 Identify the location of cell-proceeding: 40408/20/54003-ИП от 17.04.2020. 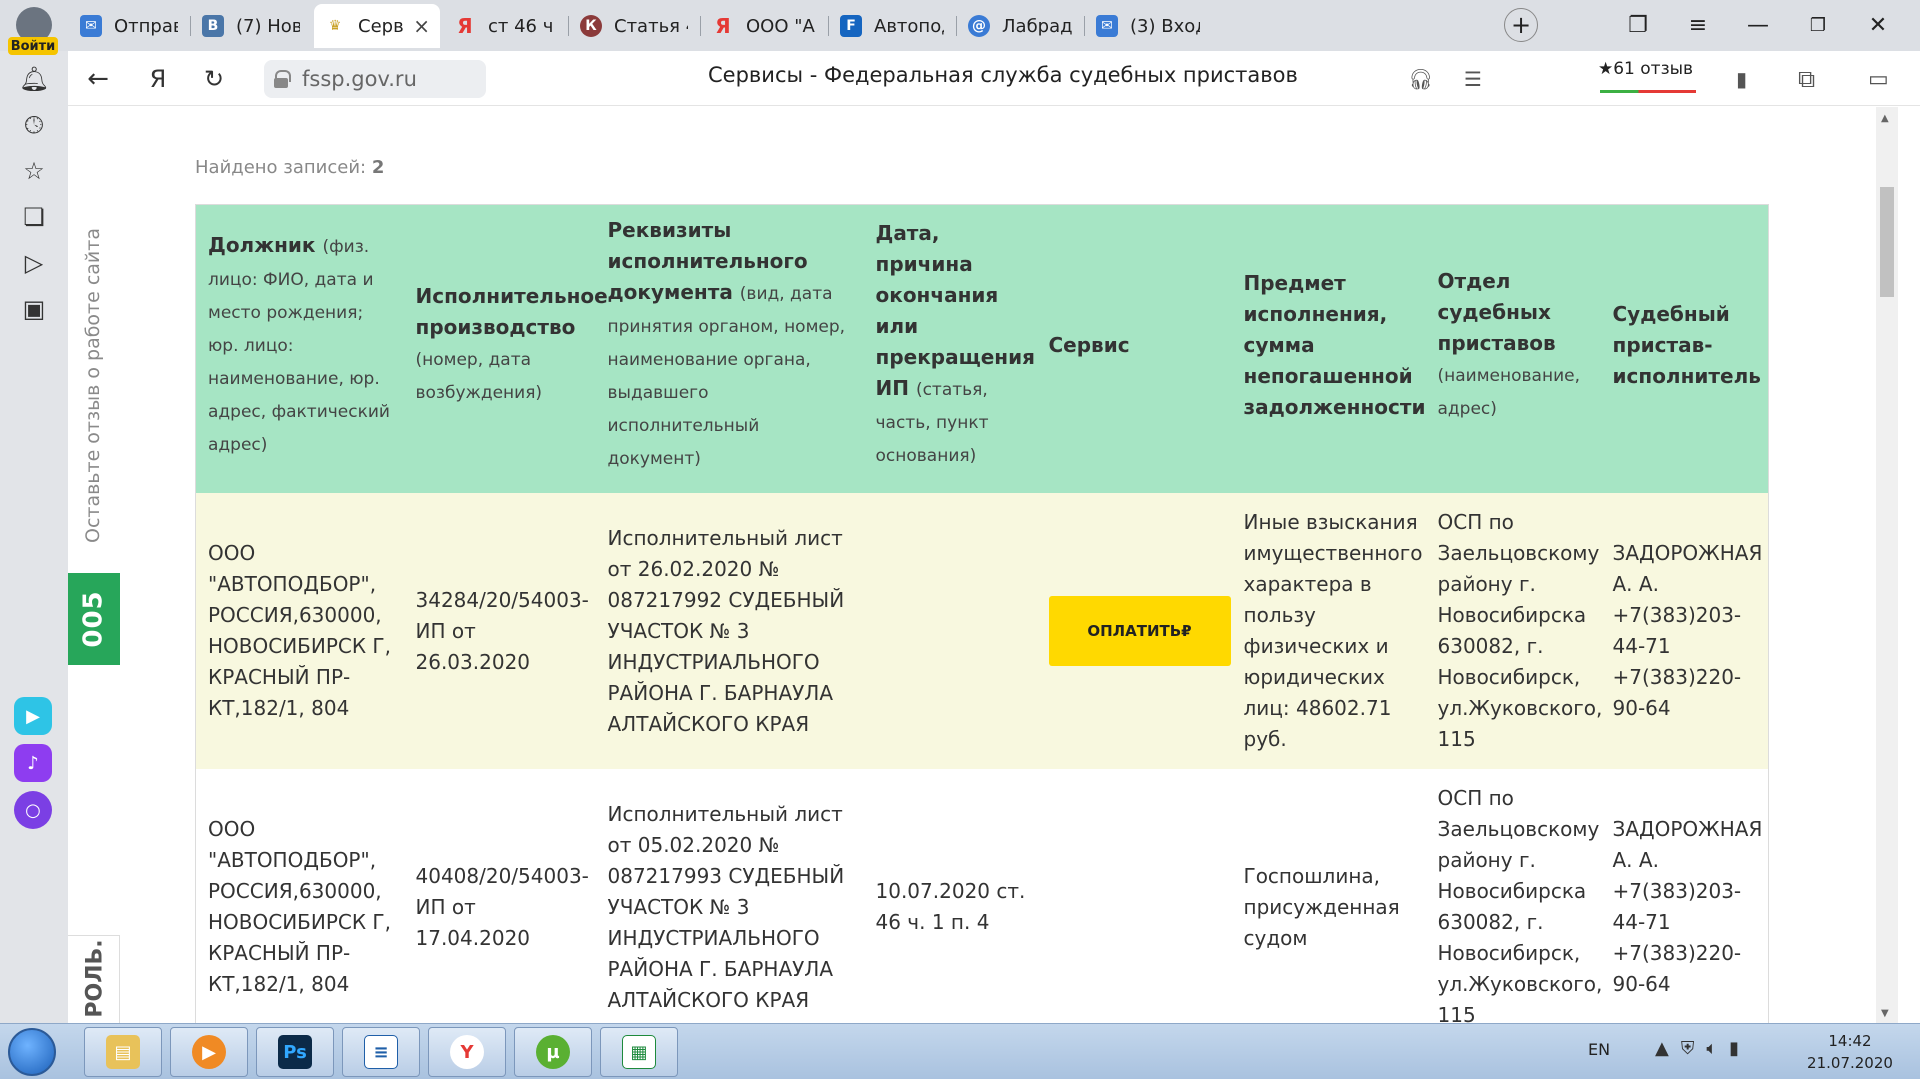
(499, 896).